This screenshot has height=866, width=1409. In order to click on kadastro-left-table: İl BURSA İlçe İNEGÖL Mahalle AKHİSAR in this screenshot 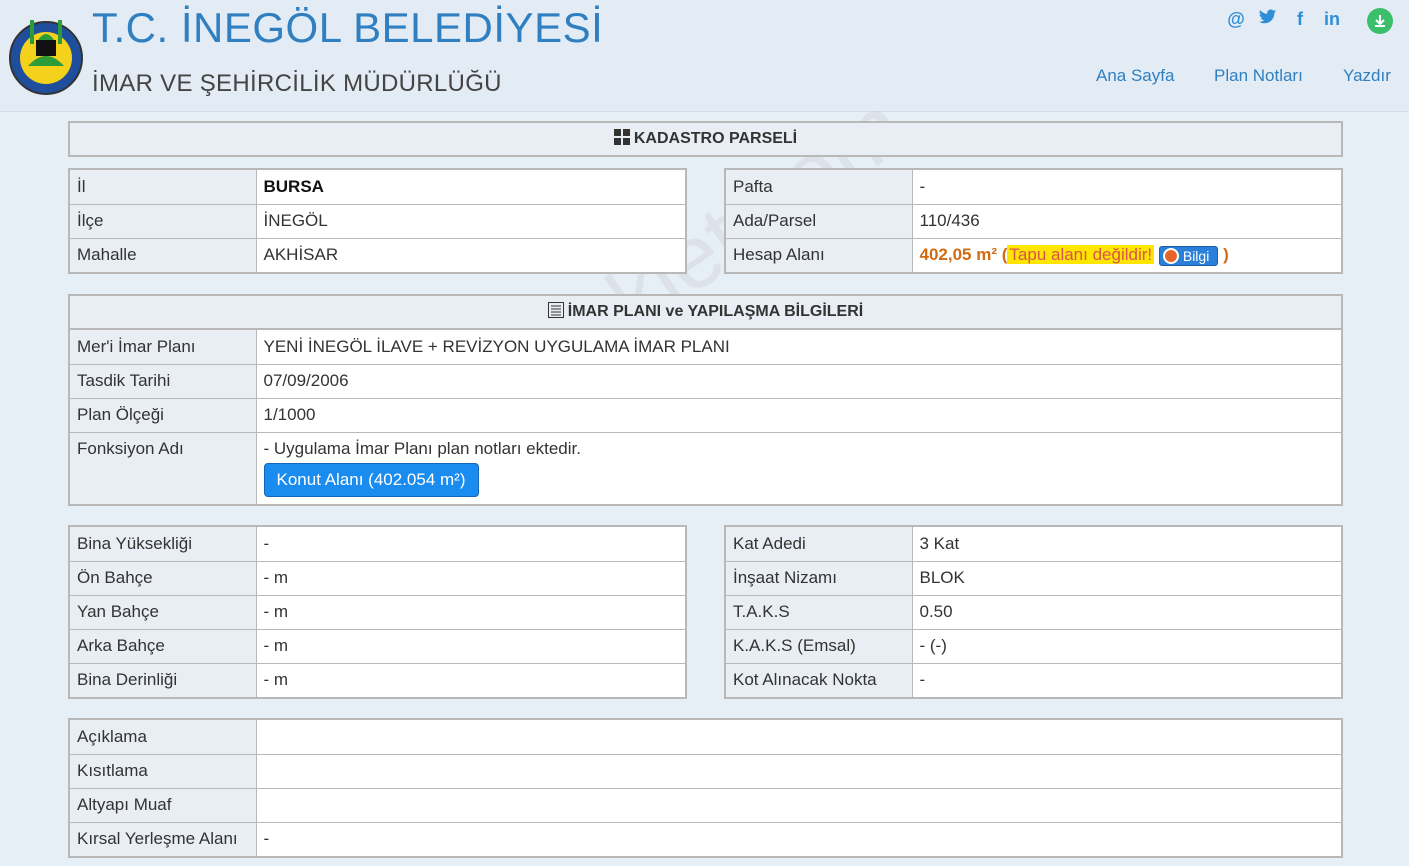, I will do `click(377, 221)`.